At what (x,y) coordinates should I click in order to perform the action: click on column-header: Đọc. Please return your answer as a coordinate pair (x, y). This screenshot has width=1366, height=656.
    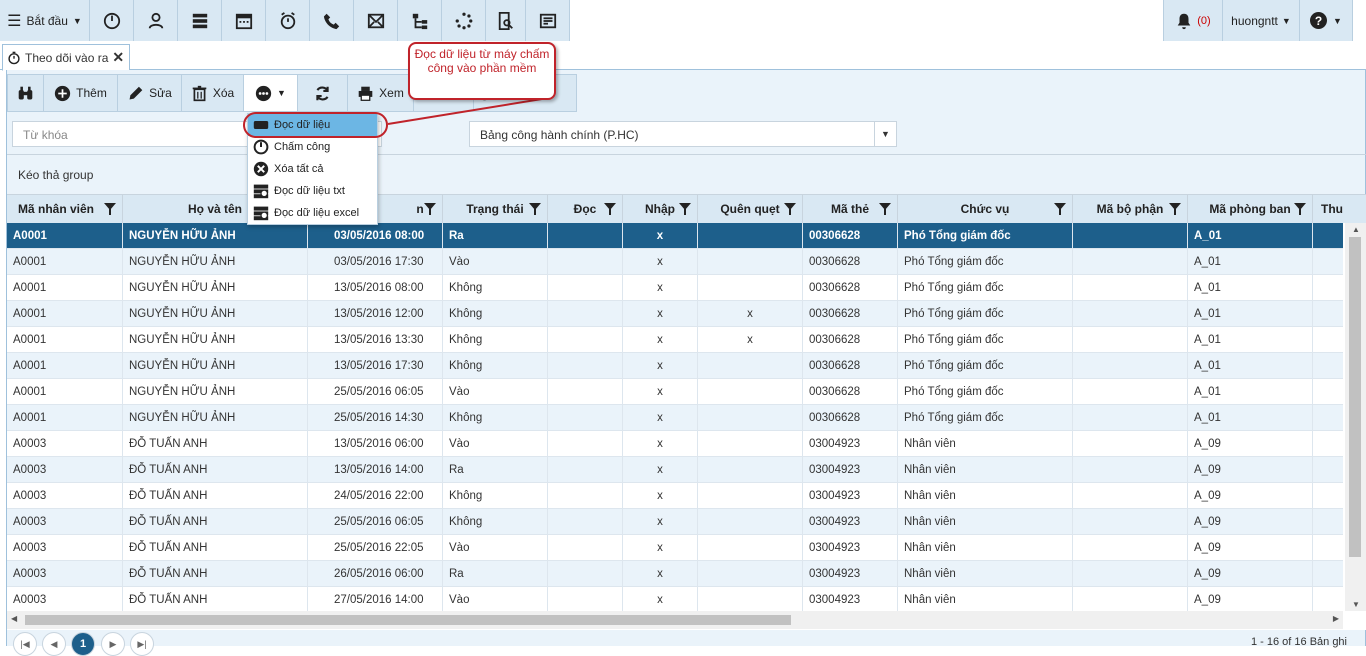
    Looking at the image, I should click on (585, 209).